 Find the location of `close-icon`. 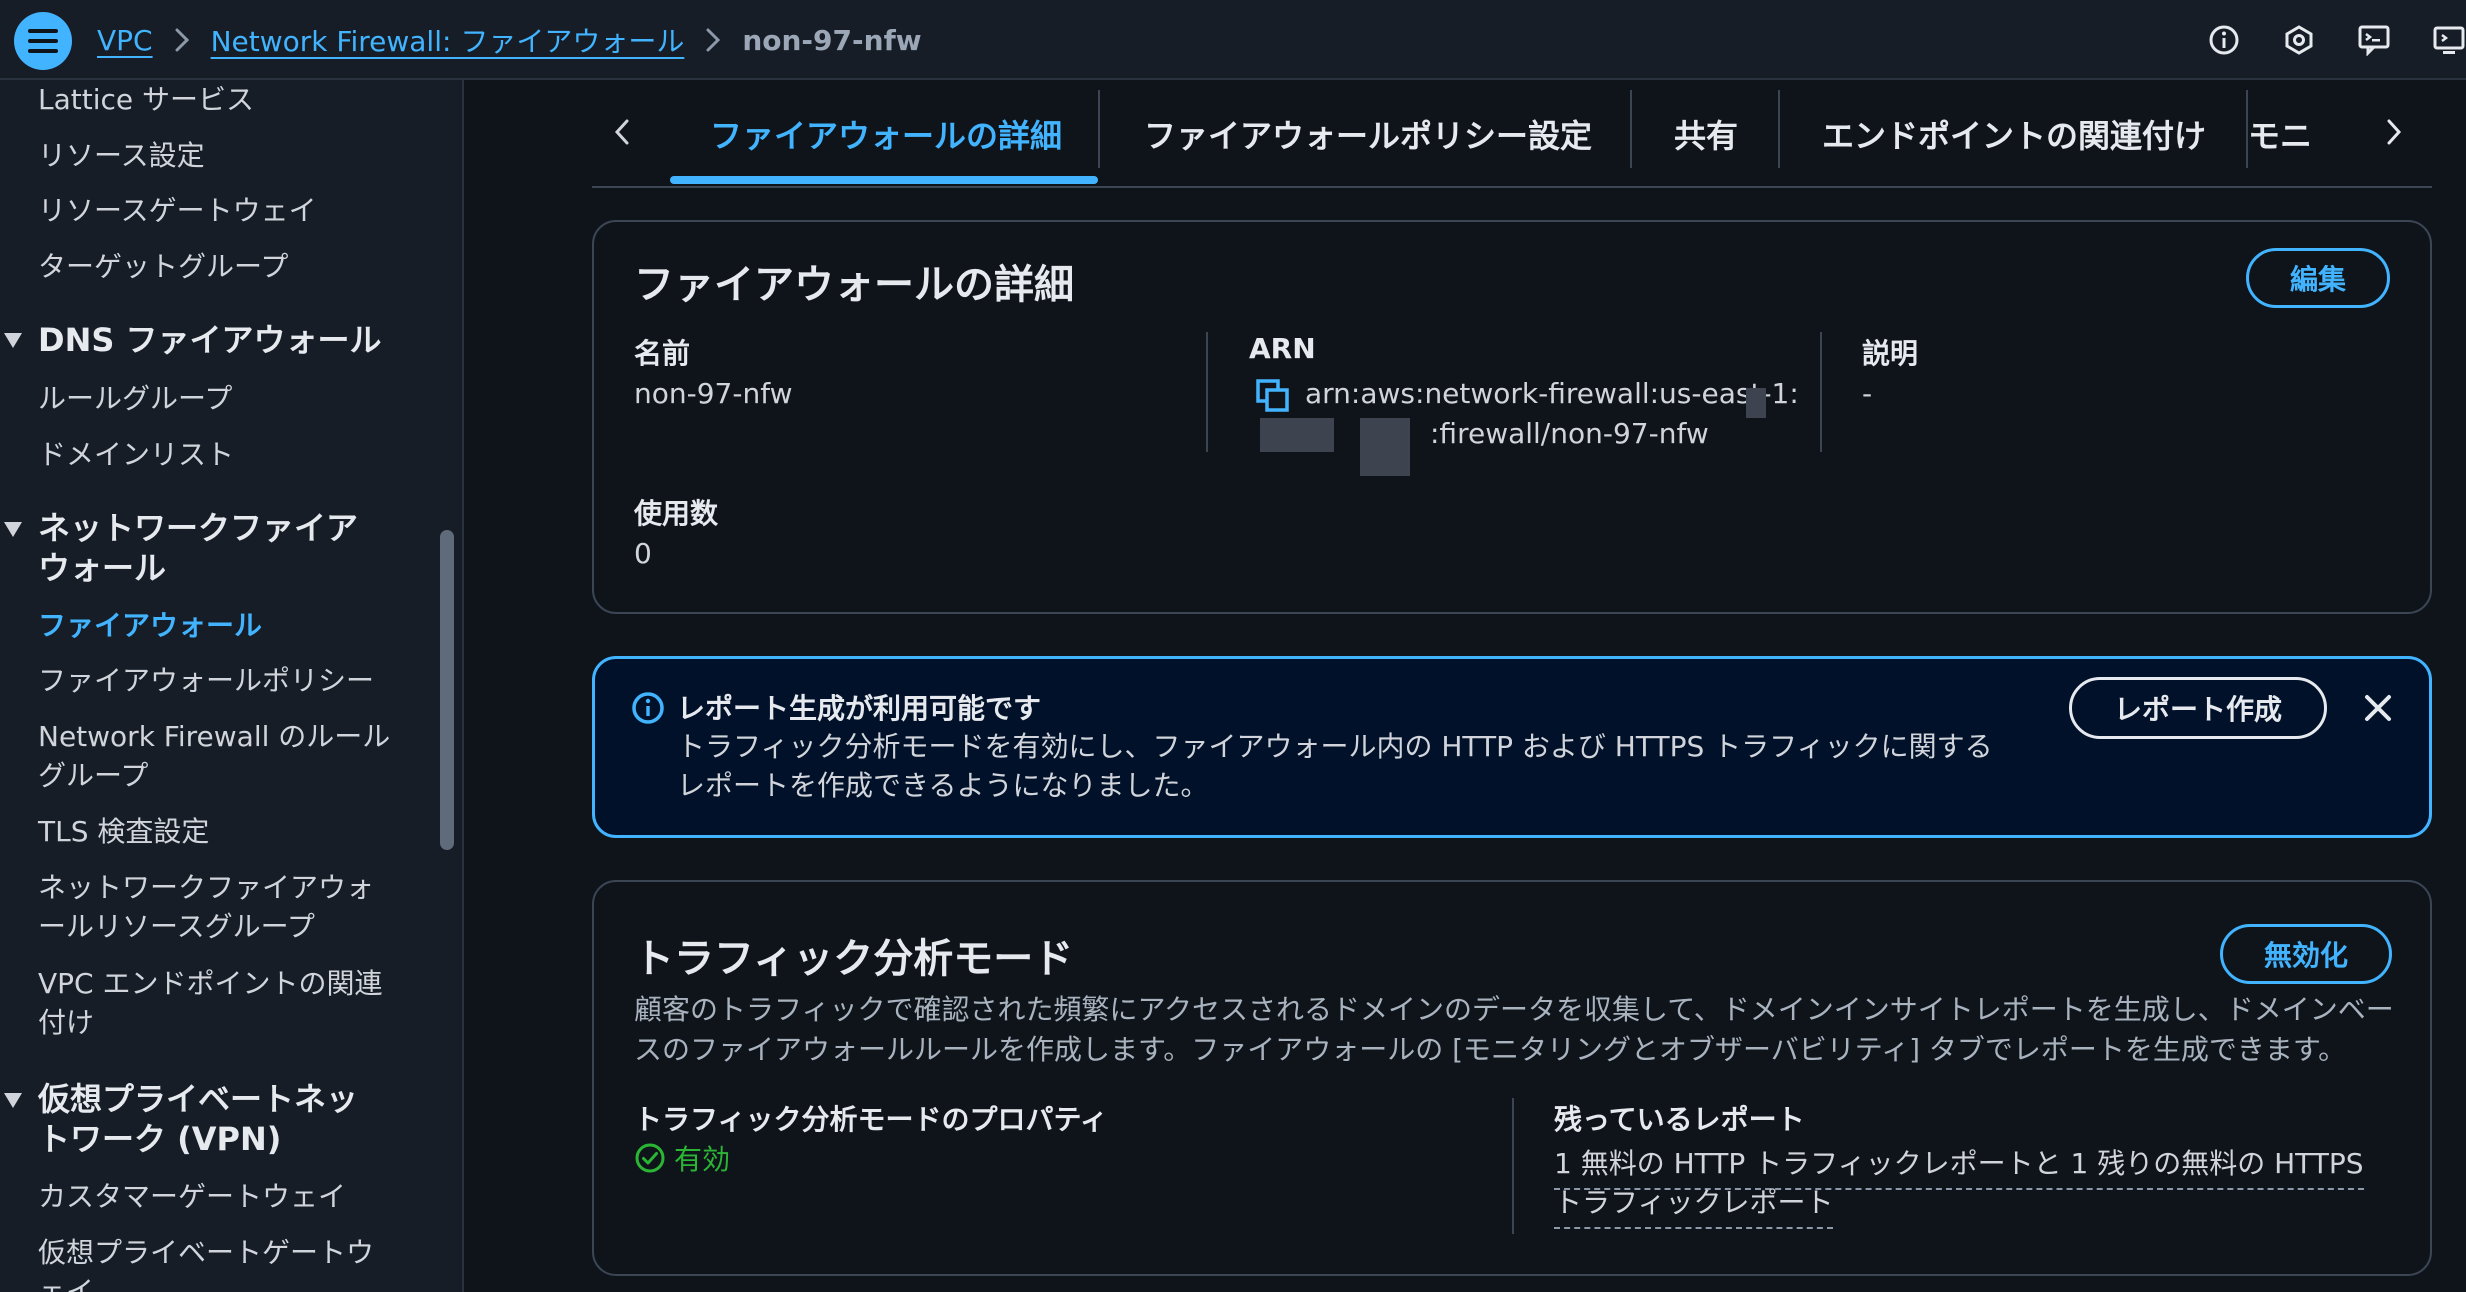

close-icon is located at coordinates (2378, 708).